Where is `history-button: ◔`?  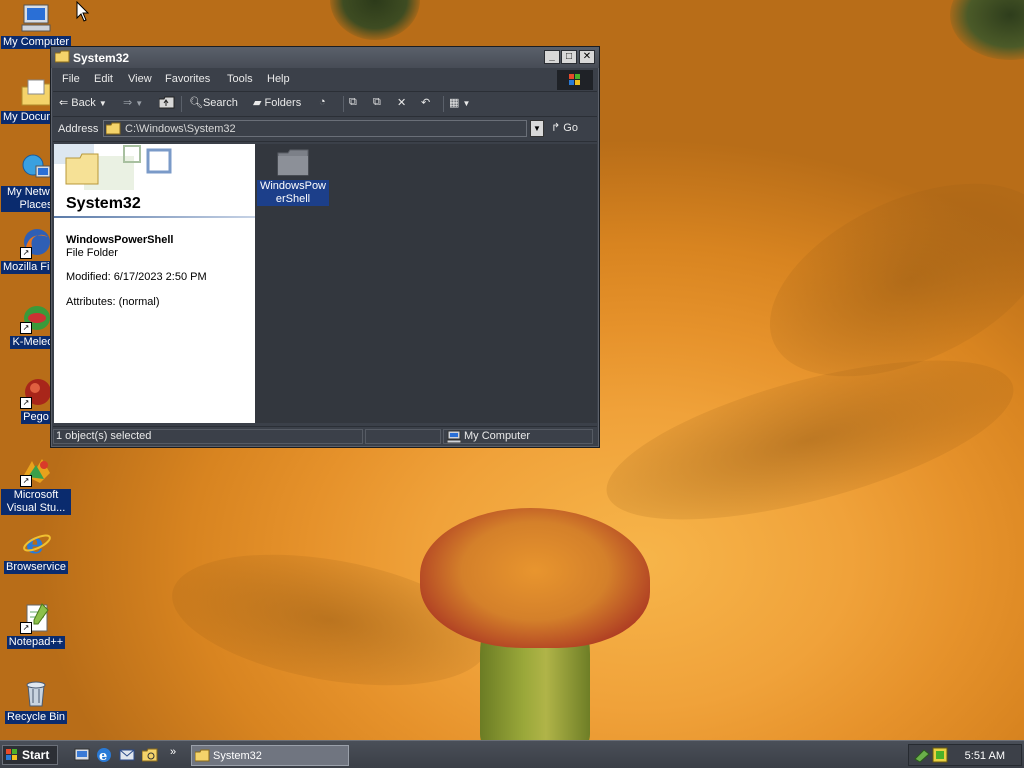 history-button: ◔ is located at coordinates (322, 102).